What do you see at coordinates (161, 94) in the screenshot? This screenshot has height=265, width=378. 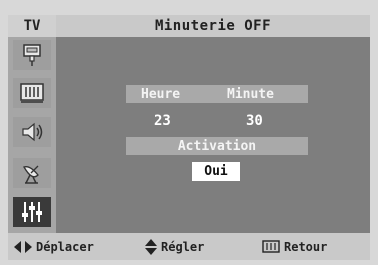 I see `hour-label: Heure` at bounding box center [161, 94].